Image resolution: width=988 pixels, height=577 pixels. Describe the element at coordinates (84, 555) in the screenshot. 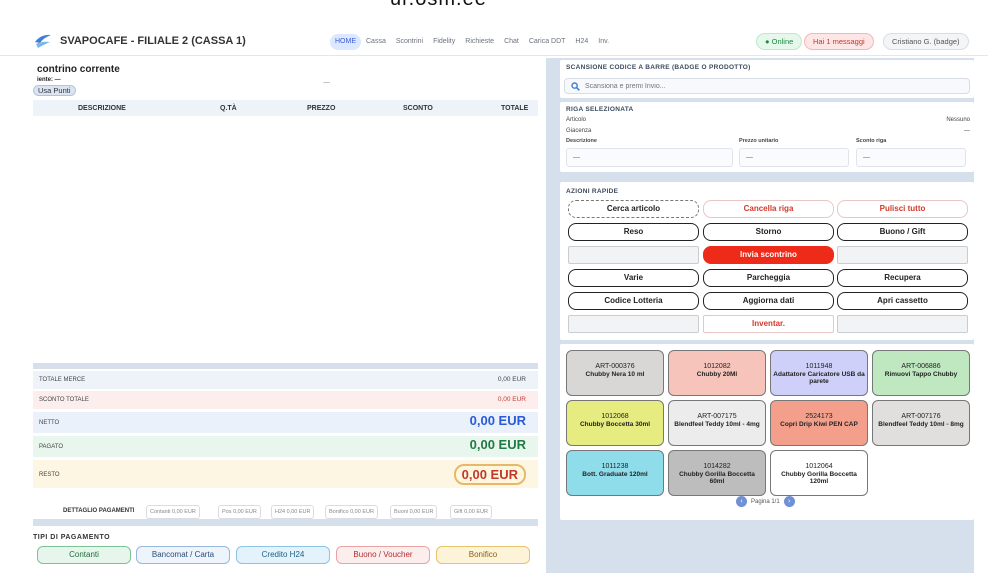

I see `pay-contanti-button: Contanti` at that location.